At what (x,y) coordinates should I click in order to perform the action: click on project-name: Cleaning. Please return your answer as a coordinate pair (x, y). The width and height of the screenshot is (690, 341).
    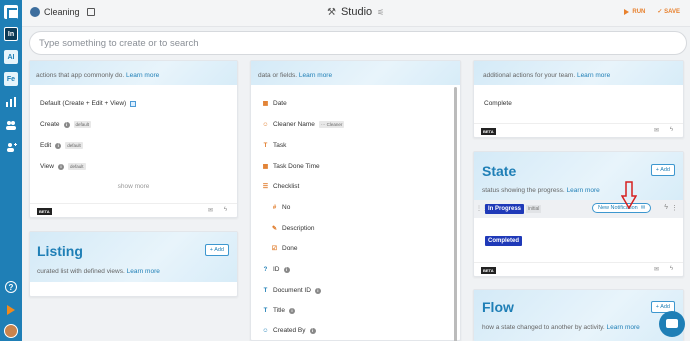
    Looking at the image, I should click on (62, 12).